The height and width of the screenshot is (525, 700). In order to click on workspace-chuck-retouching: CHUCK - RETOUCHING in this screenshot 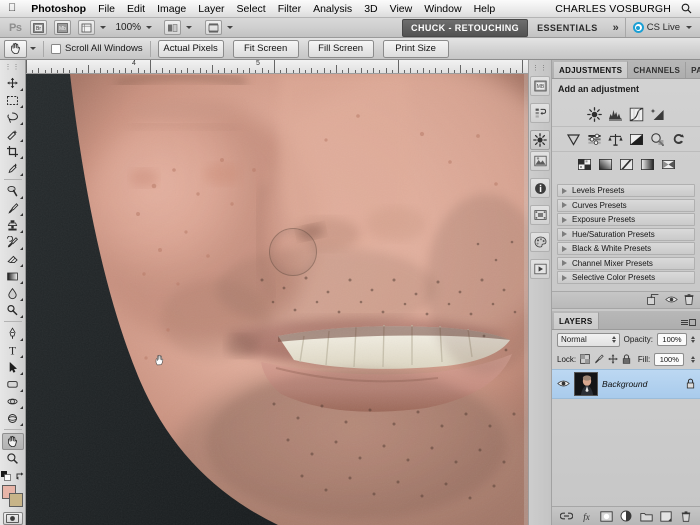, I will do `click(465, 27)`.